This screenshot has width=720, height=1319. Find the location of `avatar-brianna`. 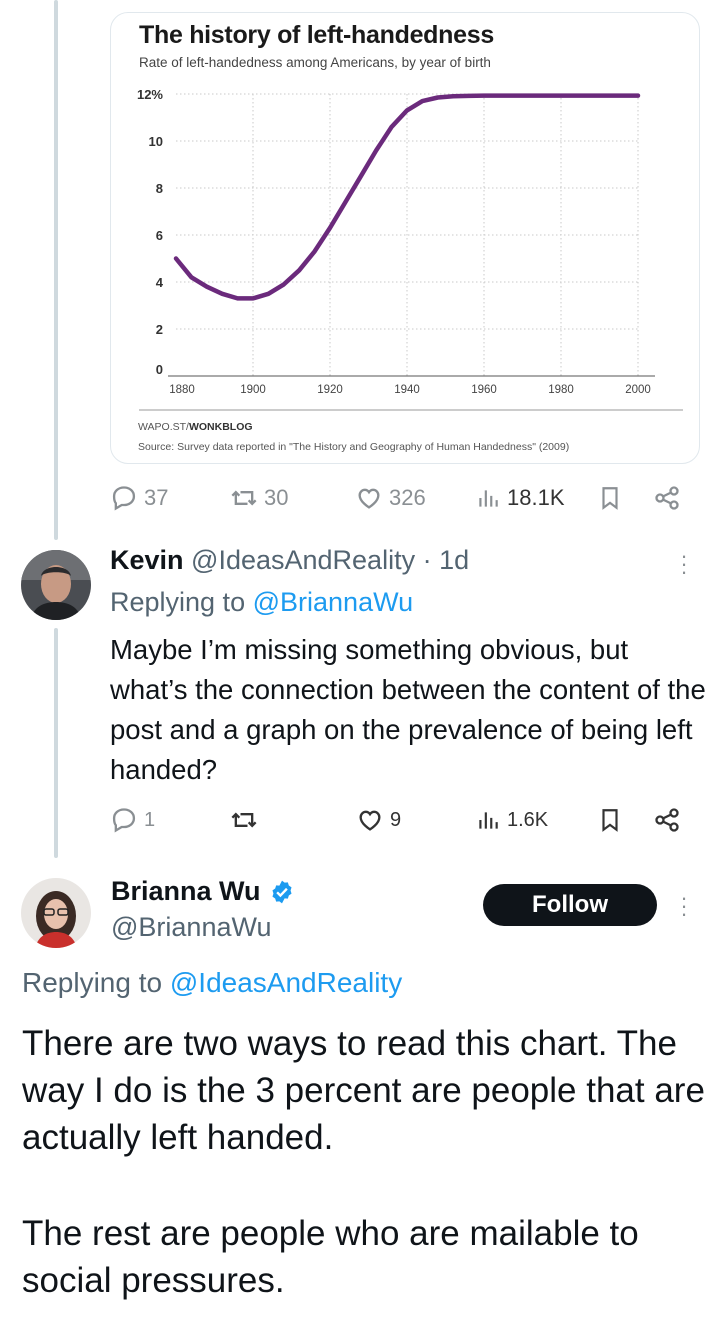

avatar-brianna is located at coordinates (56, 913).